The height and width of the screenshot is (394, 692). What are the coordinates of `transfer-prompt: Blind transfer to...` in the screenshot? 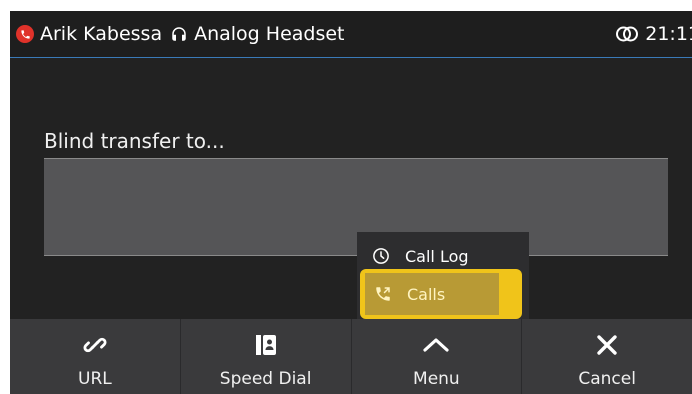 It's located at (134, 141).